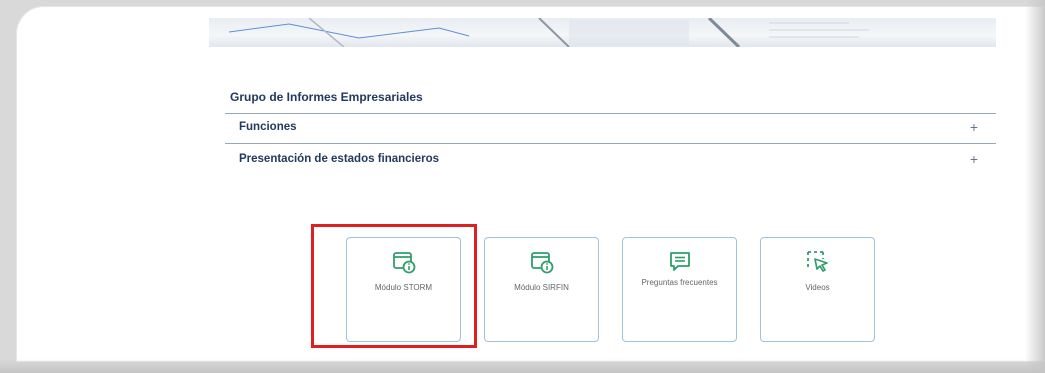 Image resolution: width=1045 pixels, height=373 pixels. What do you see at coordinates (679, 282) in the screenshot?
I see `card-label: Preguntas frecuentes` at bounding box center [679, 282].